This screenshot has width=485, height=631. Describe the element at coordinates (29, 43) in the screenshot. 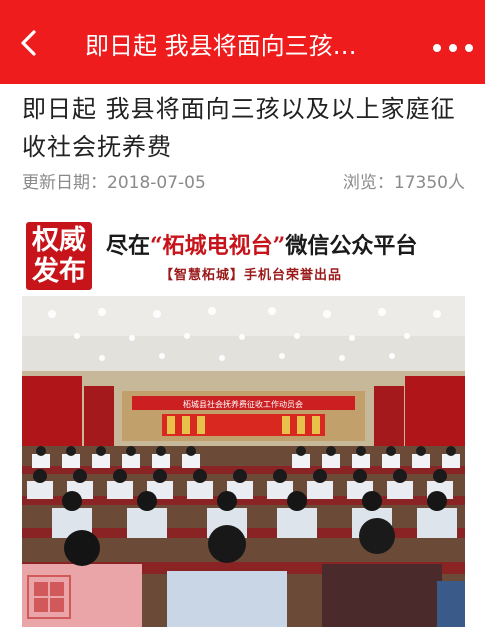

I see `back-chevron-icon` at that location.